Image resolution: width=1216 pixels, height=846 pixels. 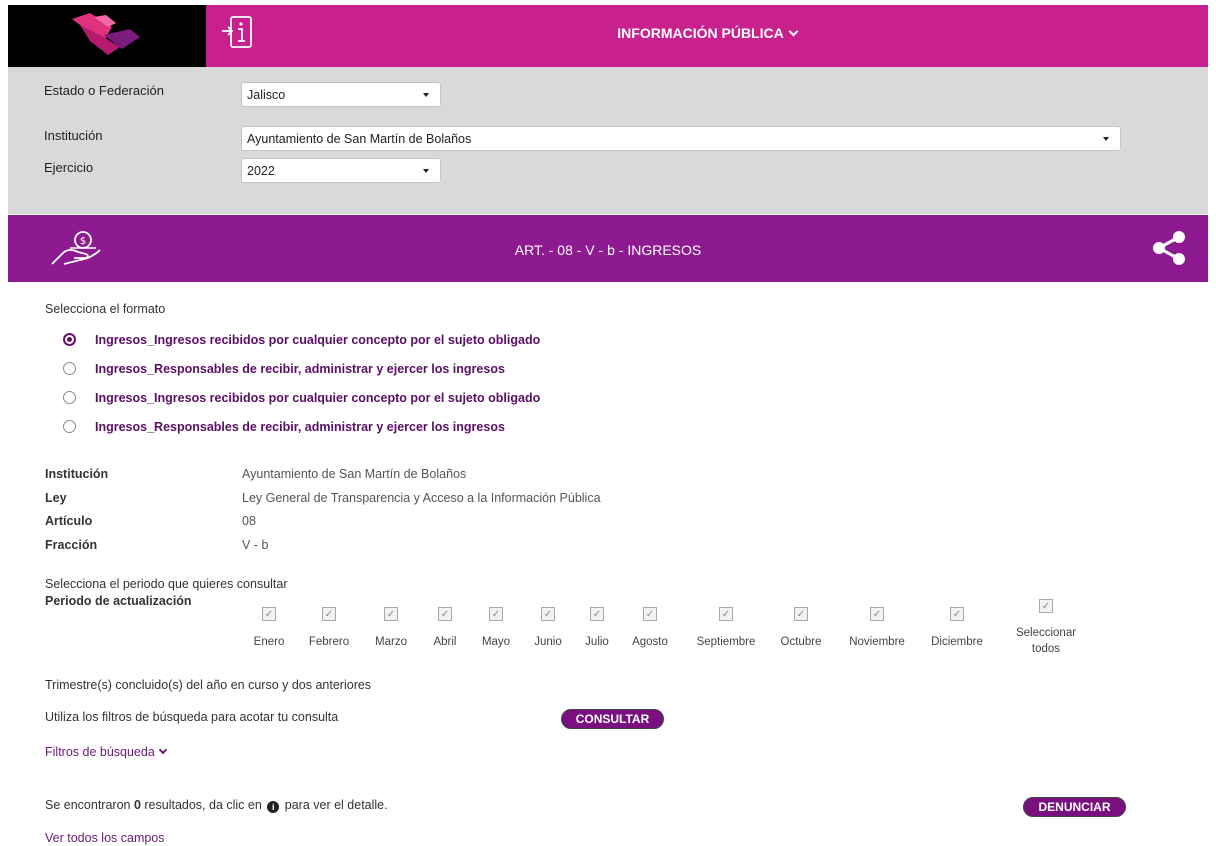 What do you see at coordinates (89, 805) in the screenshot?
I see `results-pre: Se encontraron` at bounding box center [89, 805].